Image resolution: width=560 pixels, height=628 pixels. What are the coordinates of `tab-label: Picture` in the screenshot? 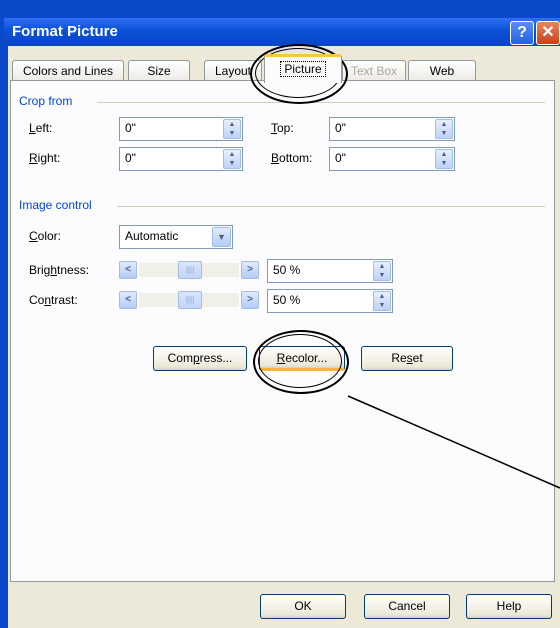 It's located at (303, 69).